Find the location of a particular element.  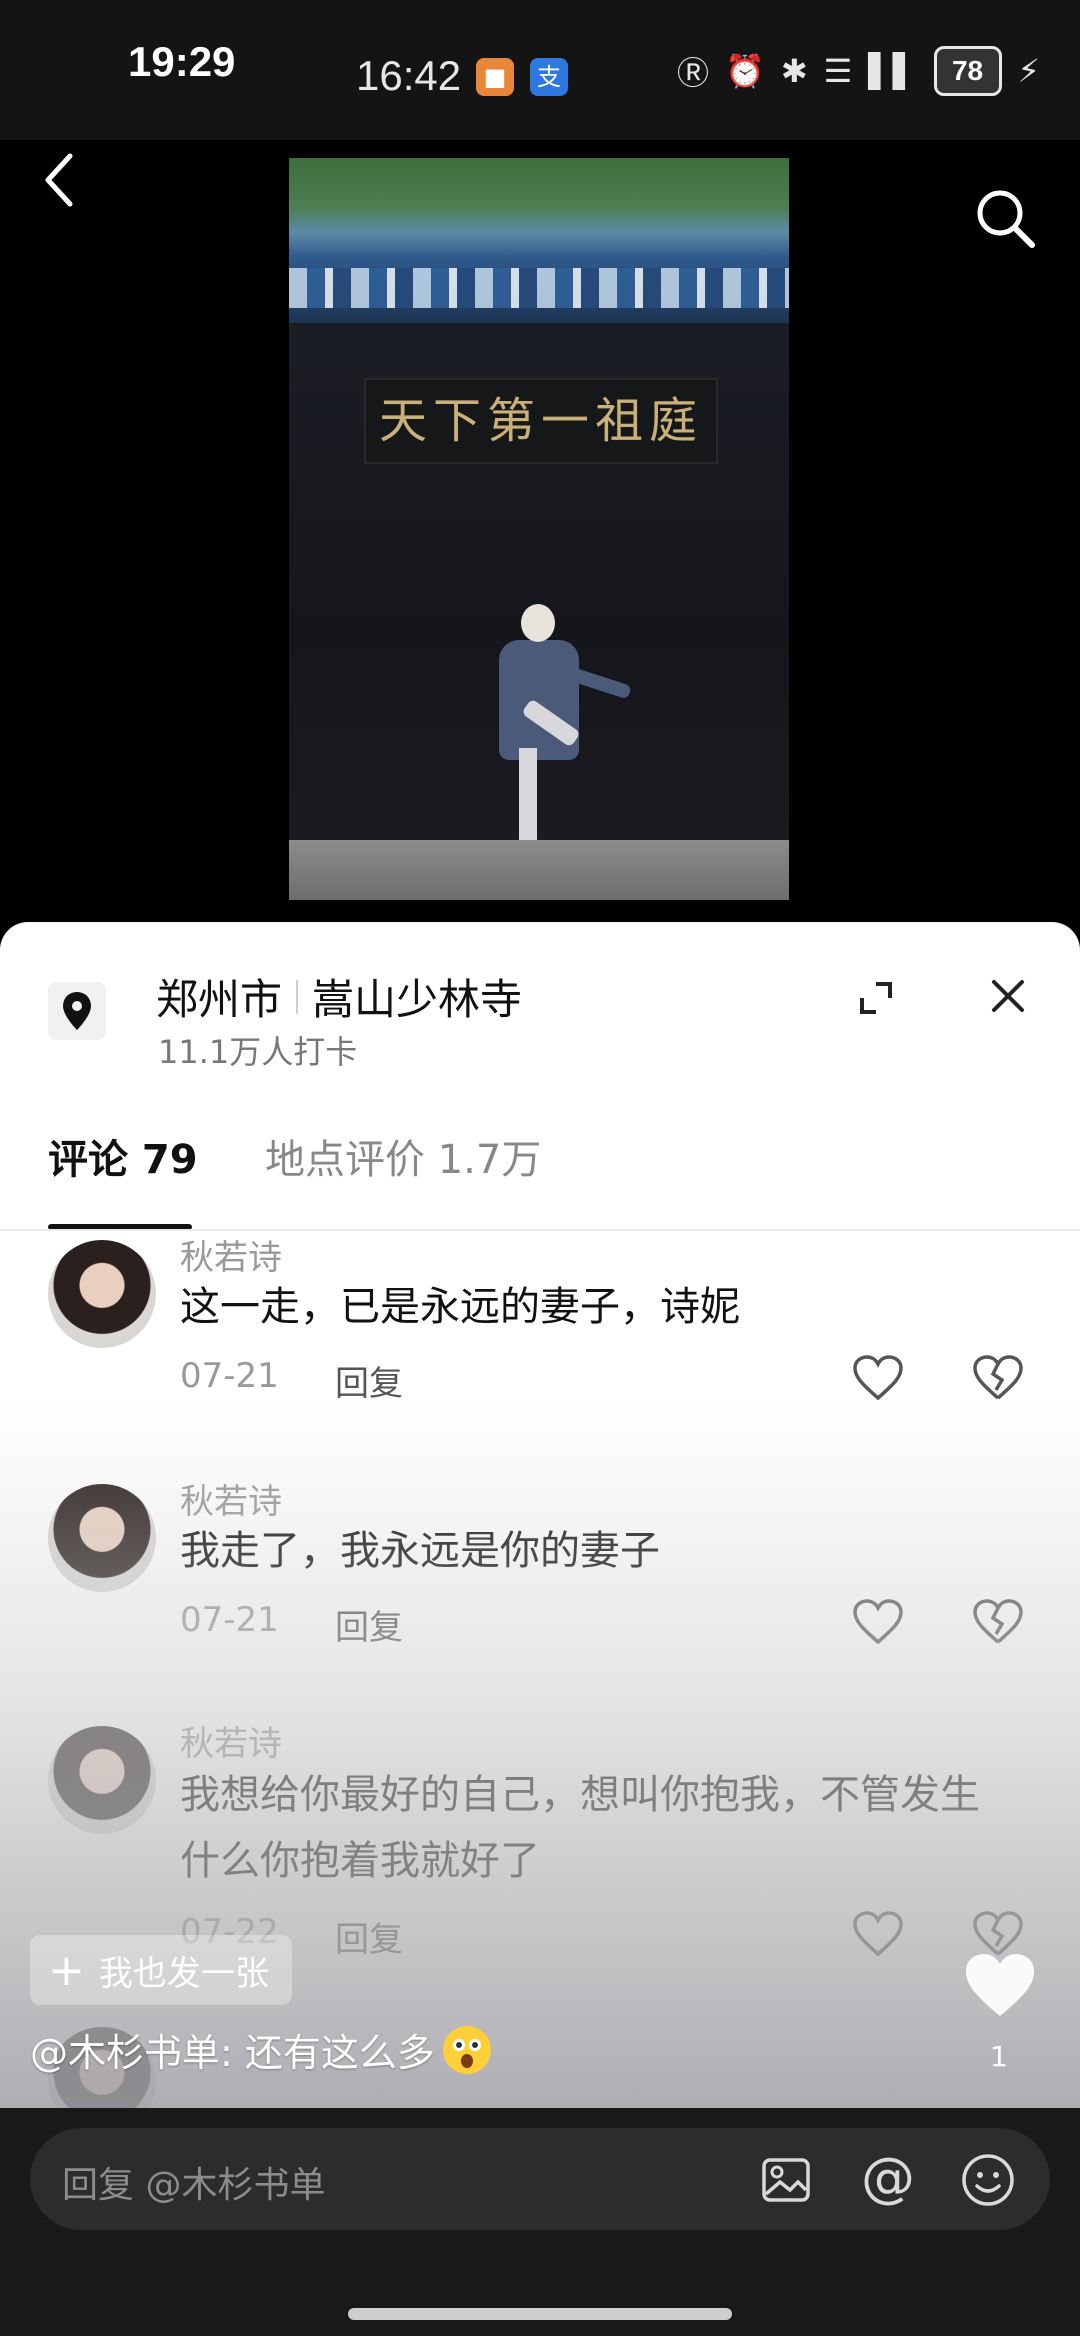

nfc-icon: Ⓡ is located at coordinates (692, 73).